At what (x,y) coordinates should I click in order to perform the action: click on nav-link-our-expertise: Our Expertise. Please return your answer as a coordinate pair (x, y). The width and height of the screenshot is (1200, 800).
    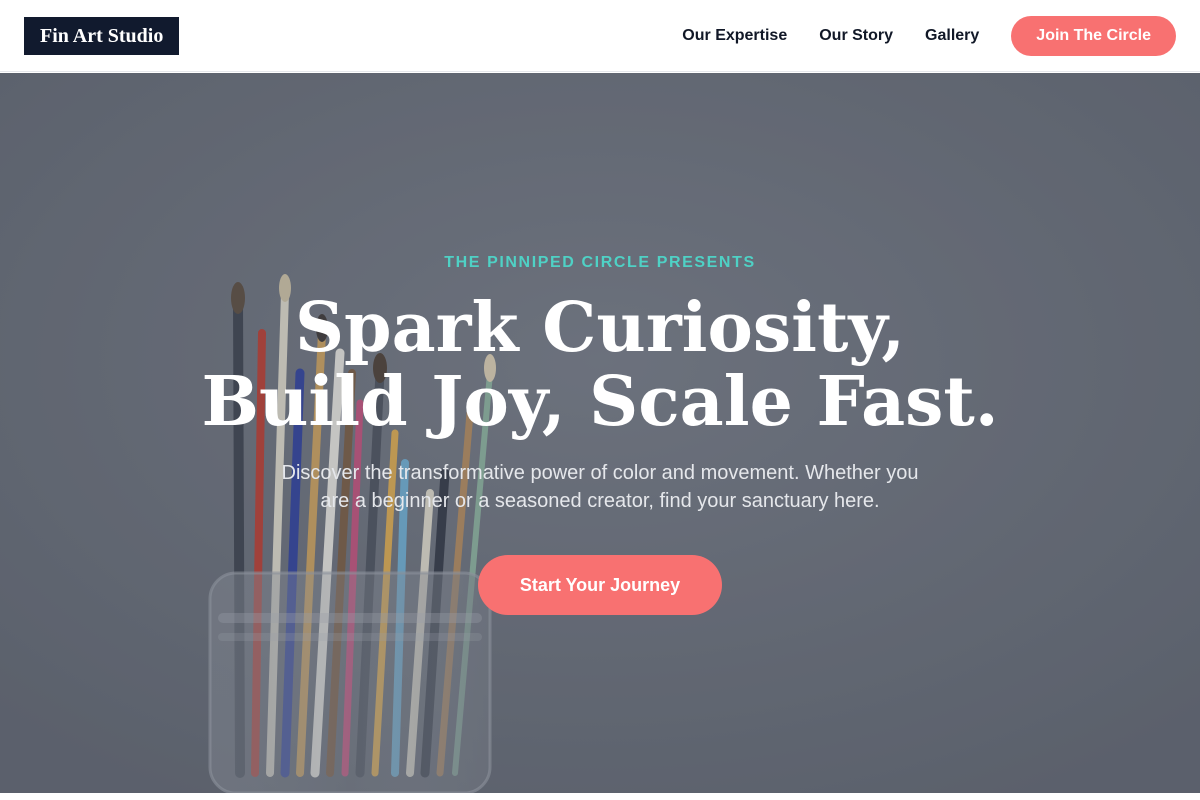
    Looking at the image, I should click on (734, 36).